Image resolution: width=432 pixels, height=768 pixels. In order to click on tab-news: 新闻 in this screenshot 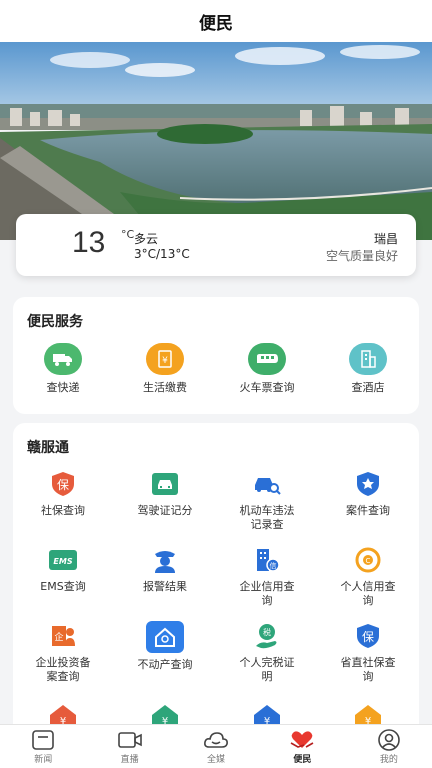, I will do `click(43, 746)`.